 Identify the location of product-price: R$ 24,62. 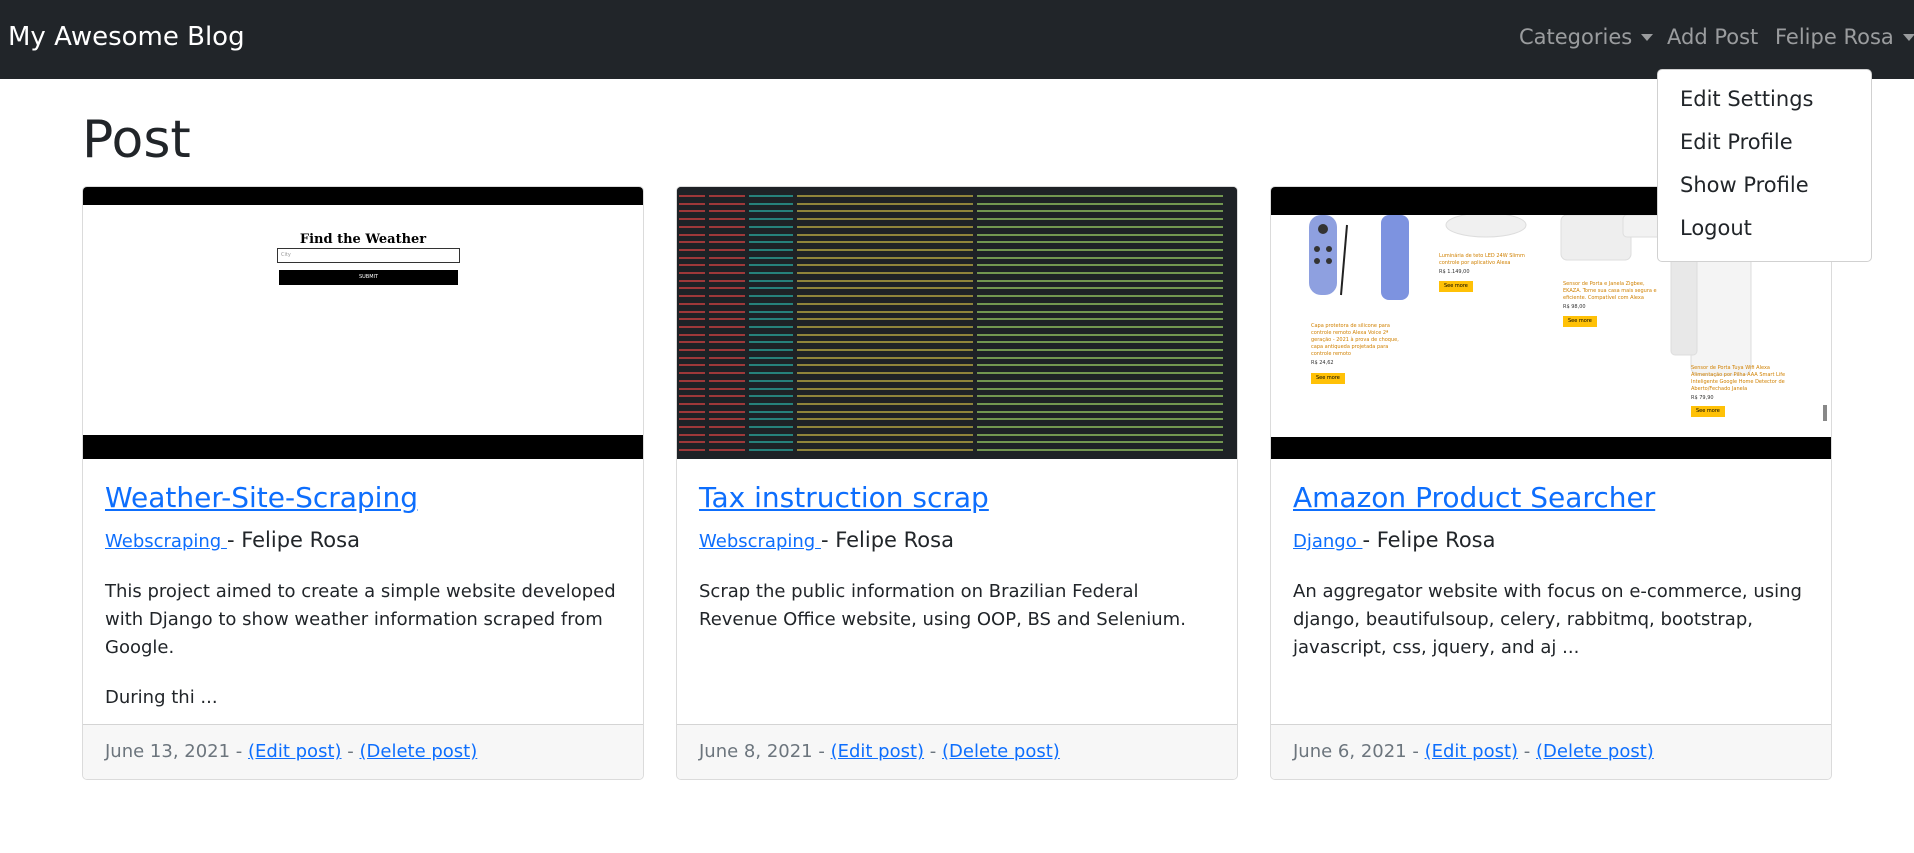
(1322, 363).